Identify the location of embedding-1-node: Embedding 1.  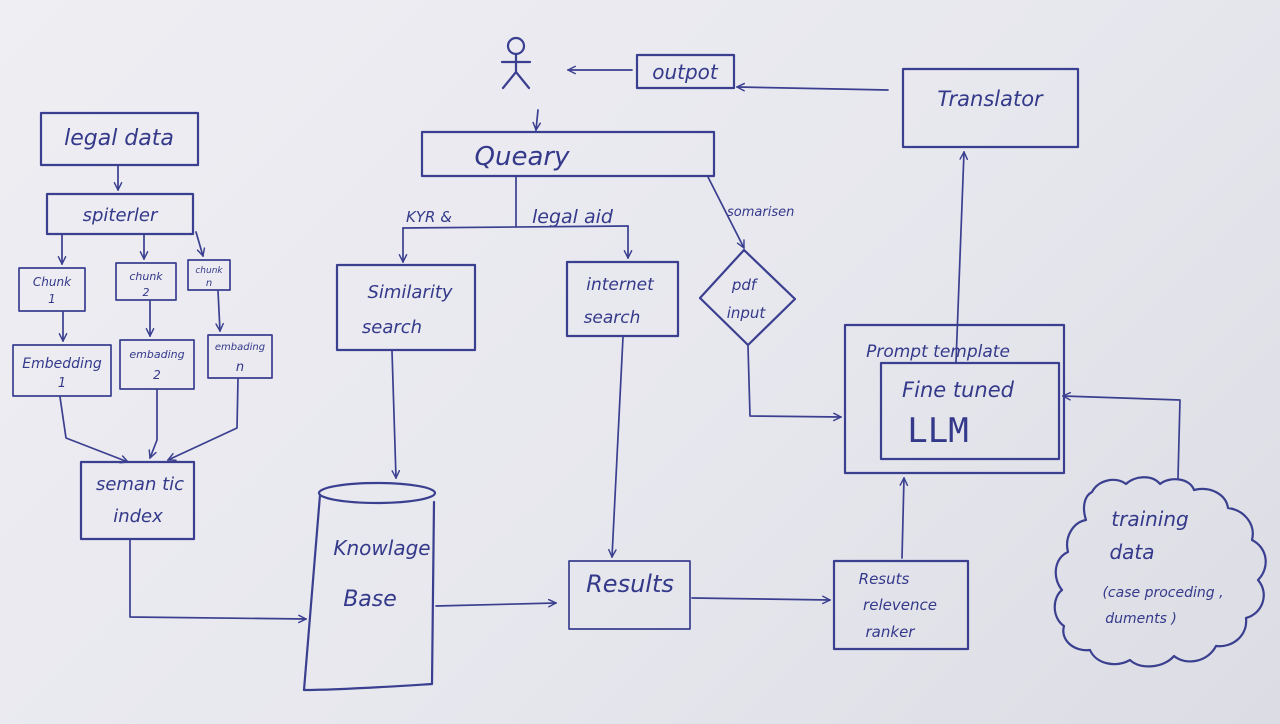
(62, 370).